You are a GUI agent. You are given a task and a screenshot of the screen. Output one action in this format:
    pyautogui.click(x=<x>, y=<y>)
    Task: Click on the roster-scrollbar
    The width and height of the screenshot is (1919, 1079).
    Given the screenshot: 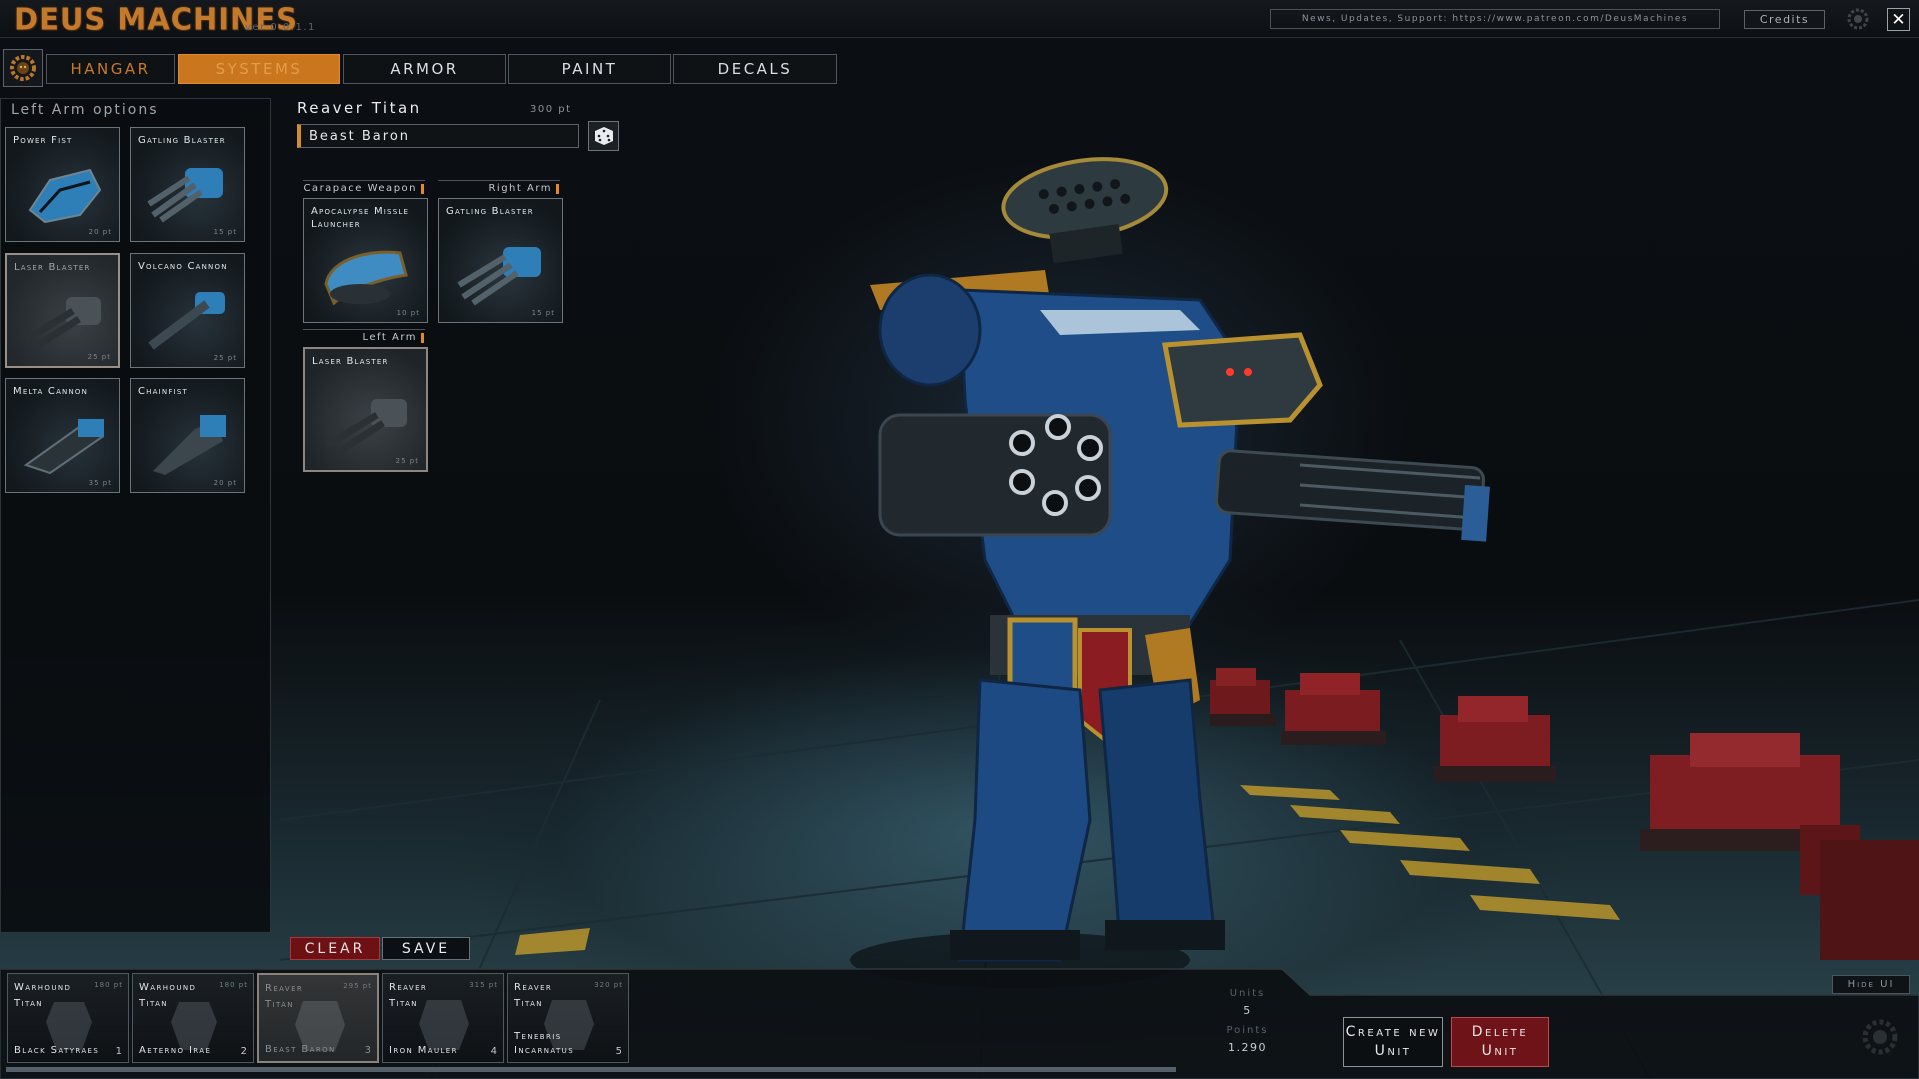 What is the action you would take?
    pyautogui.click(x=591, y=1069)
    